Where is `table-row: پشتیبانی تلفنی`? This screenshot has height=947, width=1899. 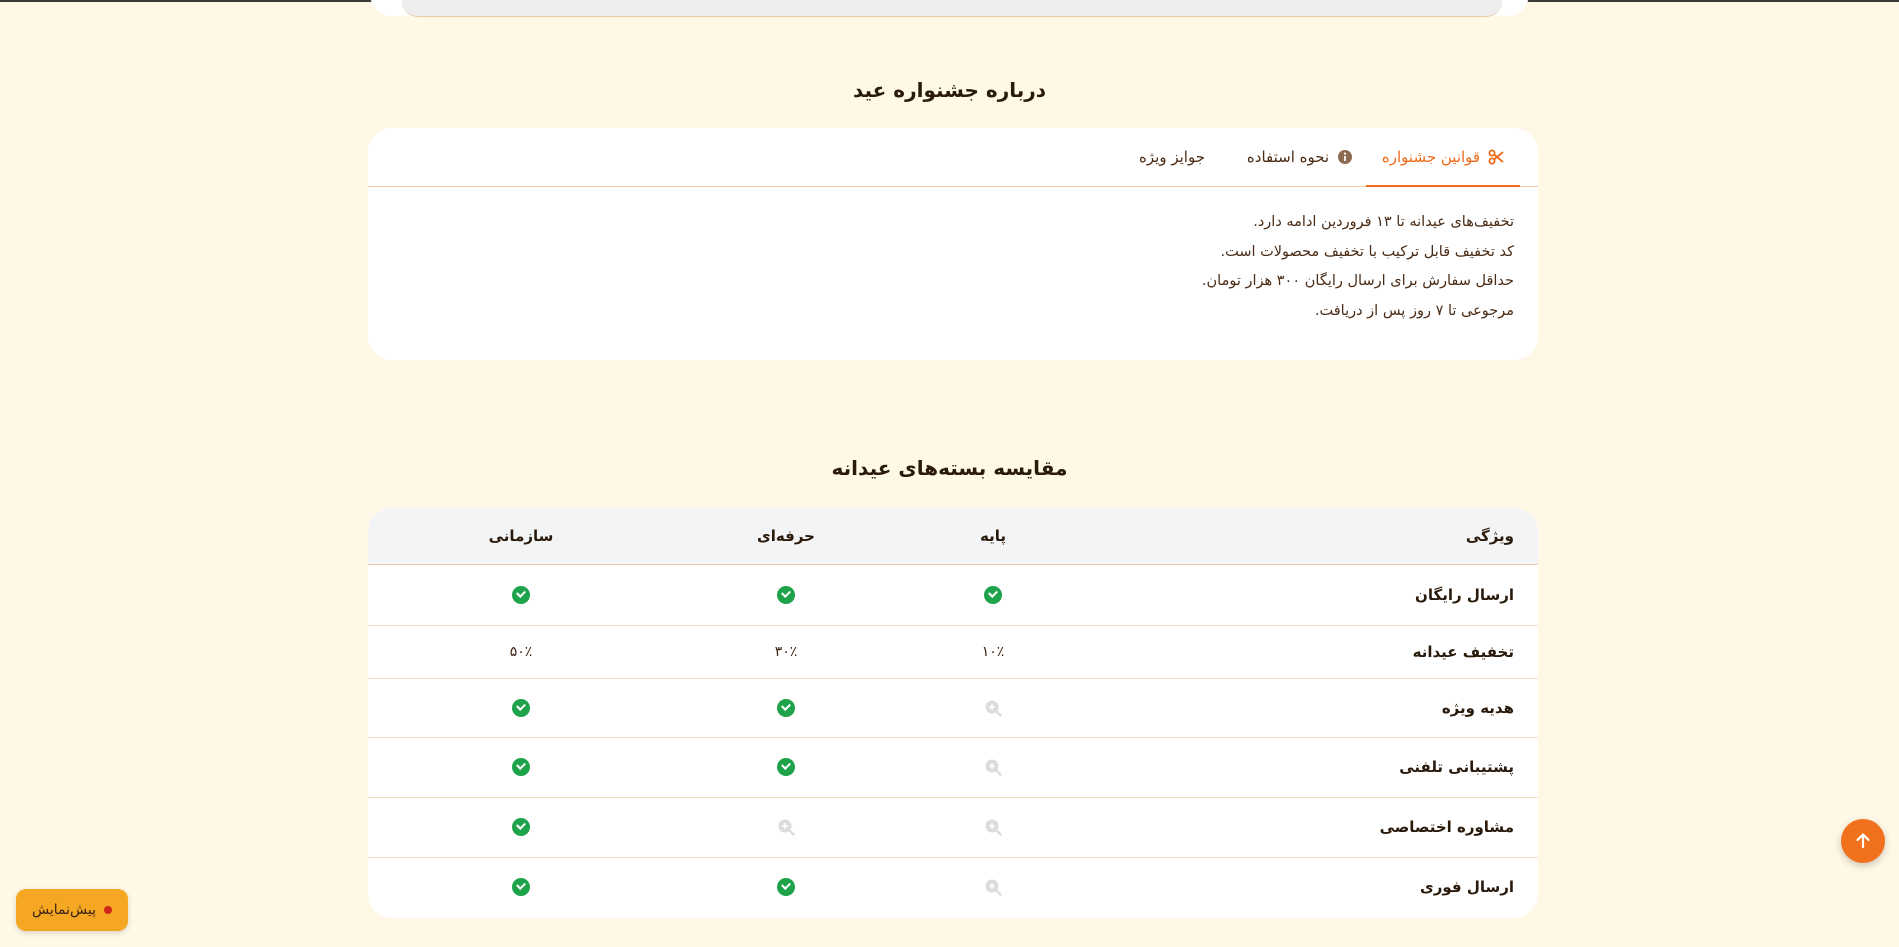 table-row: پشتیبانی تلفنی is located at coordinates (953, 767).